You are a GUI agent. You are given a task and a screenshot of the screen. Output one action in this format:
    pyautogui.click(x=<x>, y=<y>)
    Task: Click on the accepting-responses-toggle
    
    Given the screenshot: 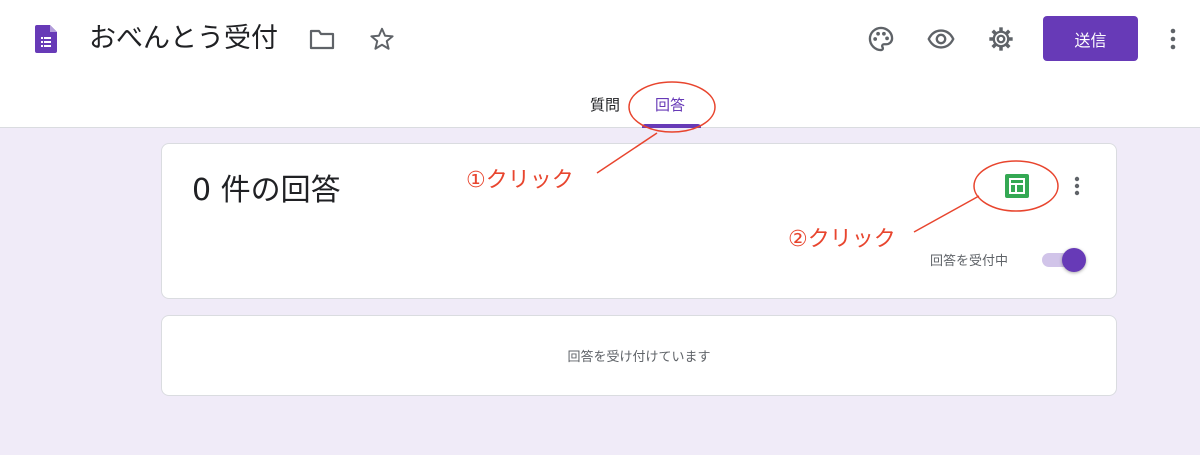 What is the action you would take?
    pyautogui.click(x=1065, y=260)
    